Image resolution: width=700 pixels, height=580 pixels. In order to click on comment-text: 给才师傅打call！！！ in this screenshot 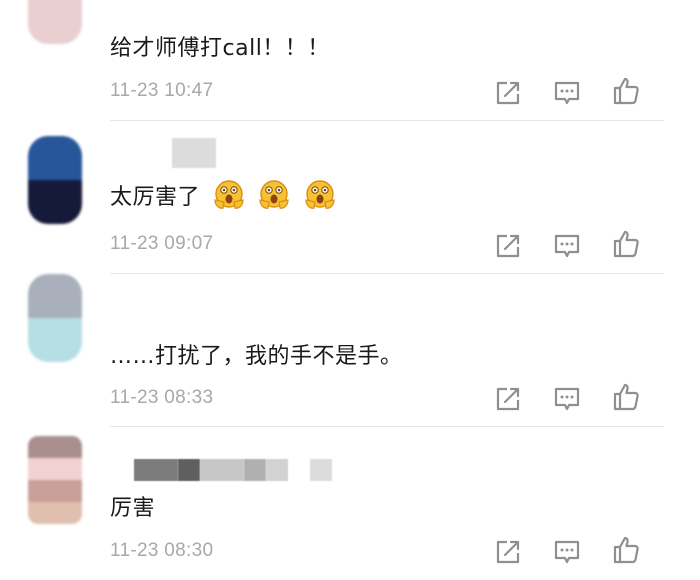, I will do `click(220, 48)`.